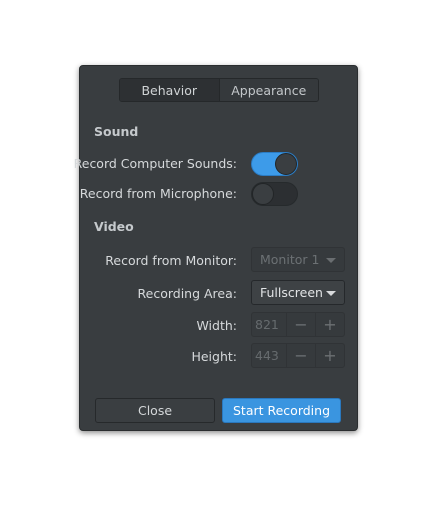  I want to click on tab-switcher: Behavior Appearance, so click(219, 90).